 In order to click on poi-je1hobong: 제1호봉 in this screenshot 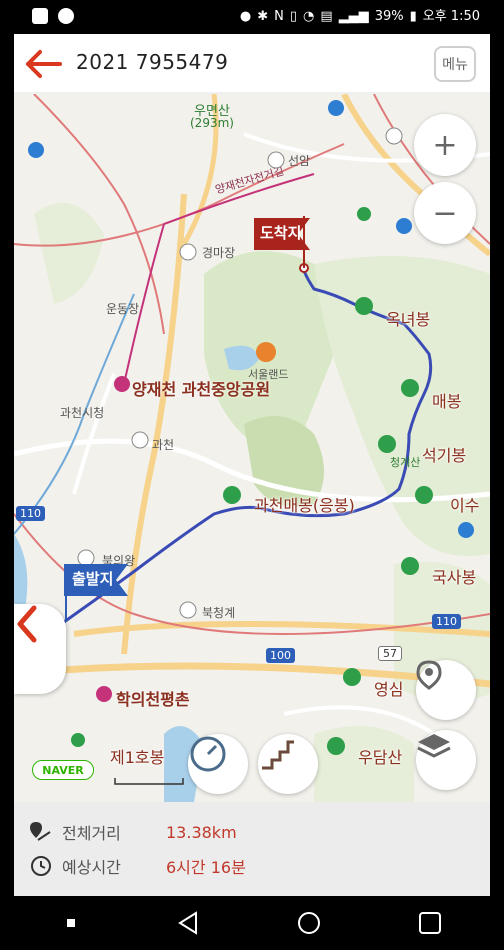, I will do `click(137, 756)`.